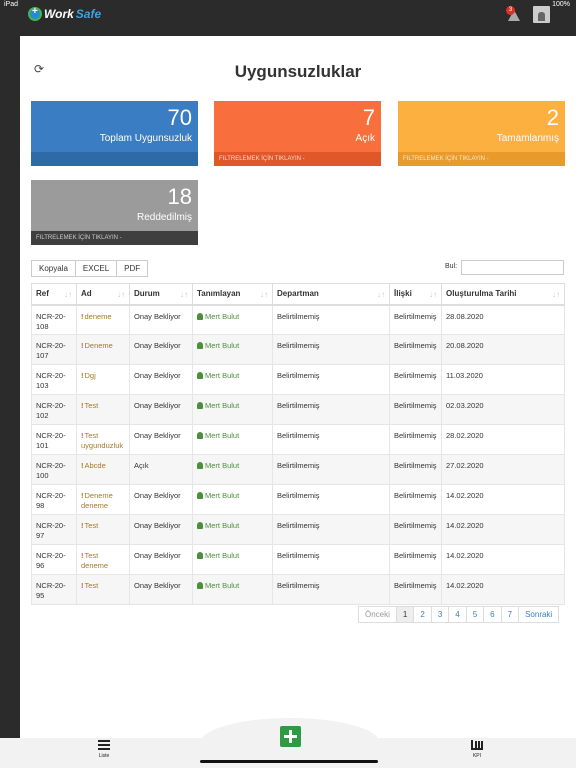  What do you see at coordinates (290, 736) in the screenshot?
I see `add-button` at bounding box center [290, 736].